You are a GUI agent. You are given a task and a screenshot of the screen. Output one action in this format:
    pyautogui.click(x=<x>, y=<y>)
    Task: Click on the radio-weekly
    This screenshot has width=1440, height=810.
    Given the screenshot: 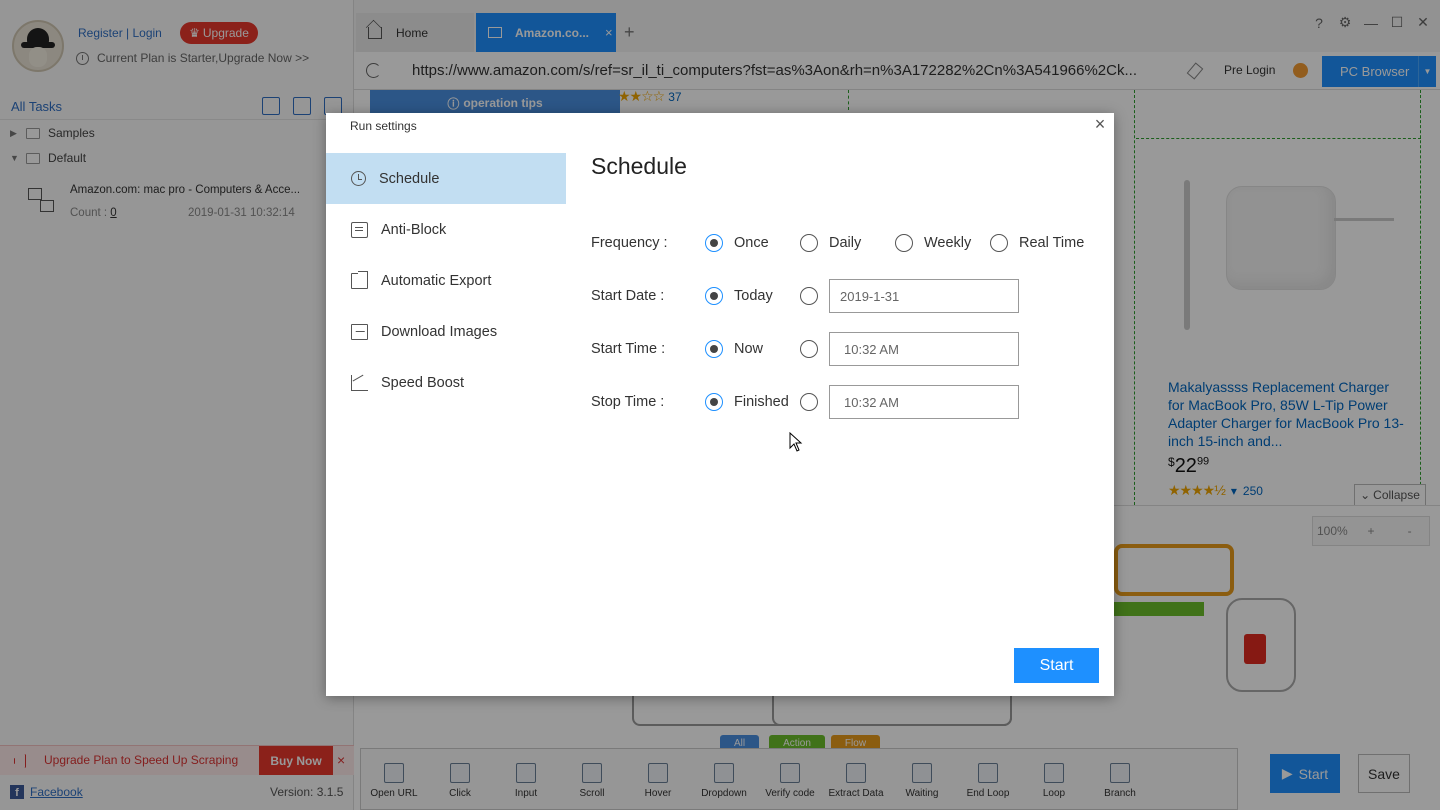 What is the action you would take?
    pyautogui.click(x=904, y=243)
    